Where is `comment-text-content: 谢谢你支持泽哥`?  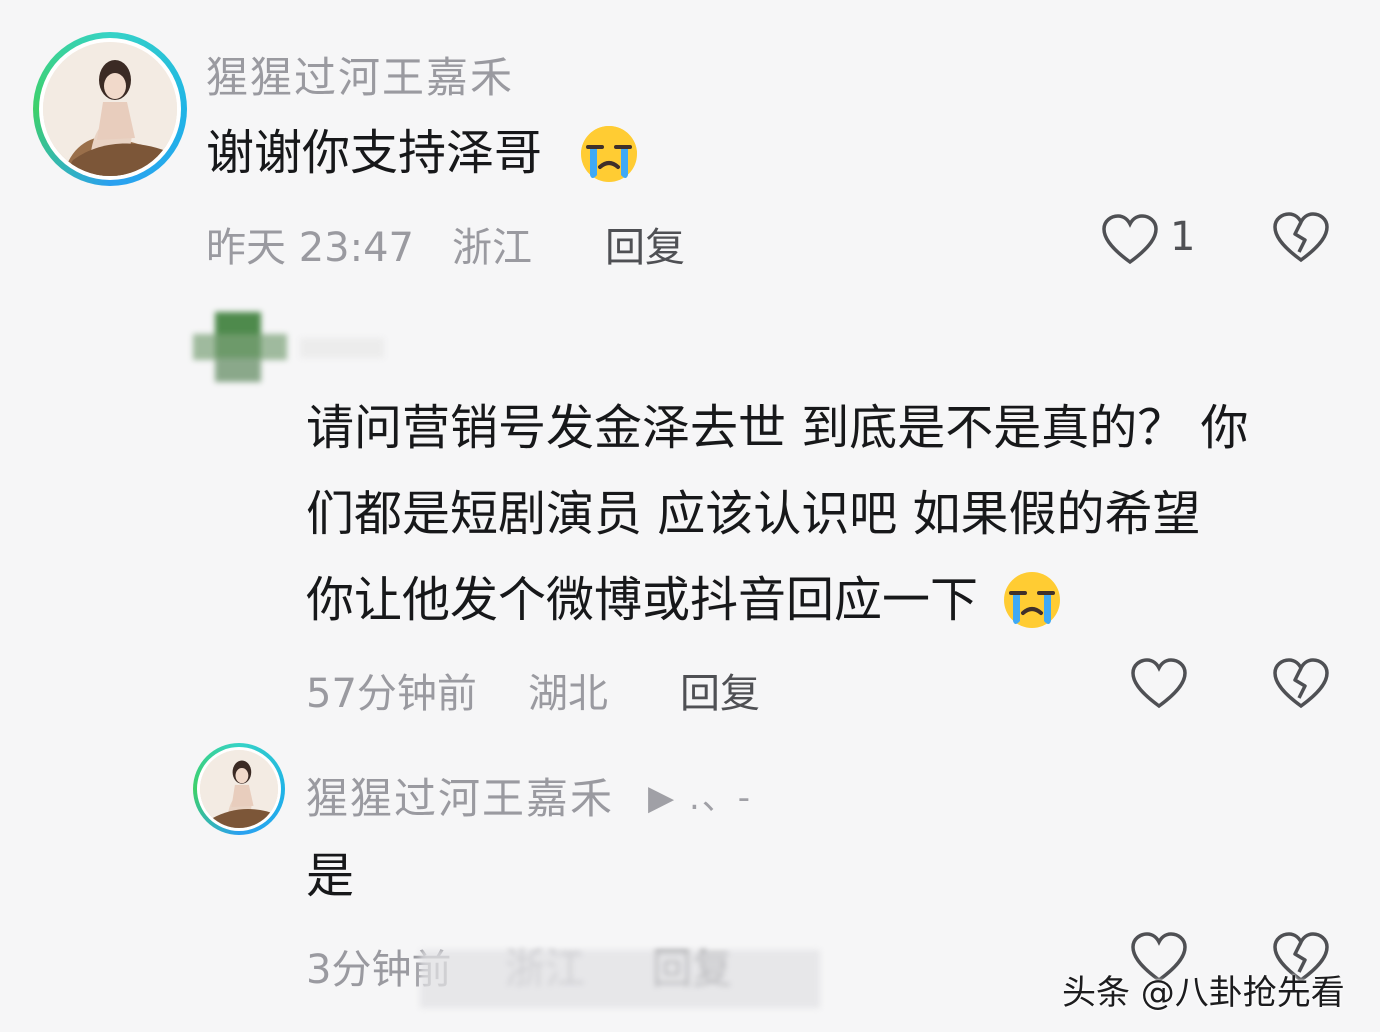
comment-text-content: 谢谢你支持泽哥 is located at coordinates (374, 153).